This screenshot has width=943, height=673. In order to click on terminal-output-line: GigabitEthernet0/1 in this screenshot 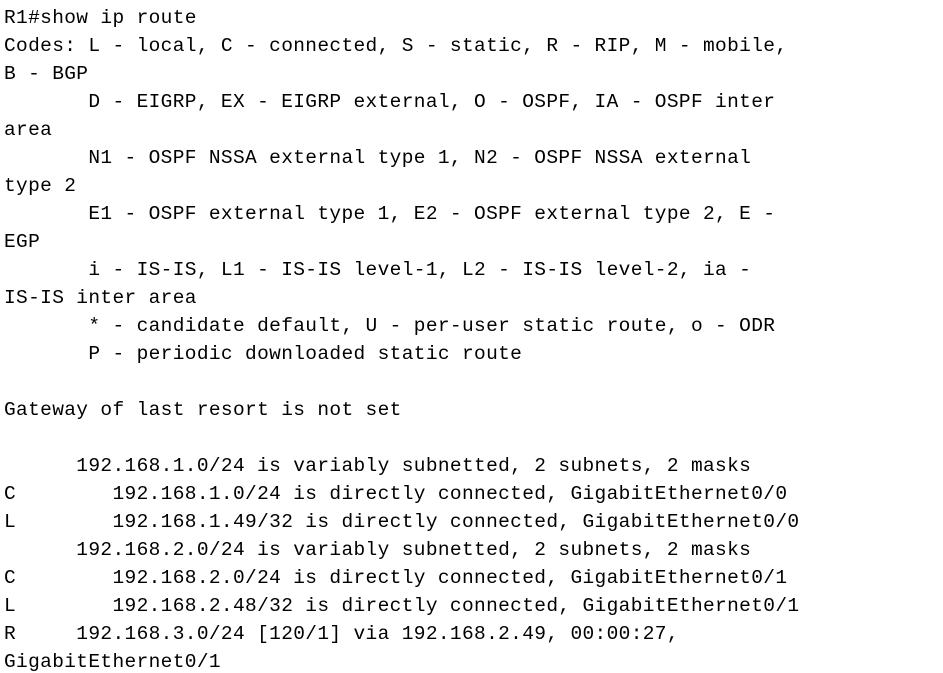, I will do `click(112, 662)`.